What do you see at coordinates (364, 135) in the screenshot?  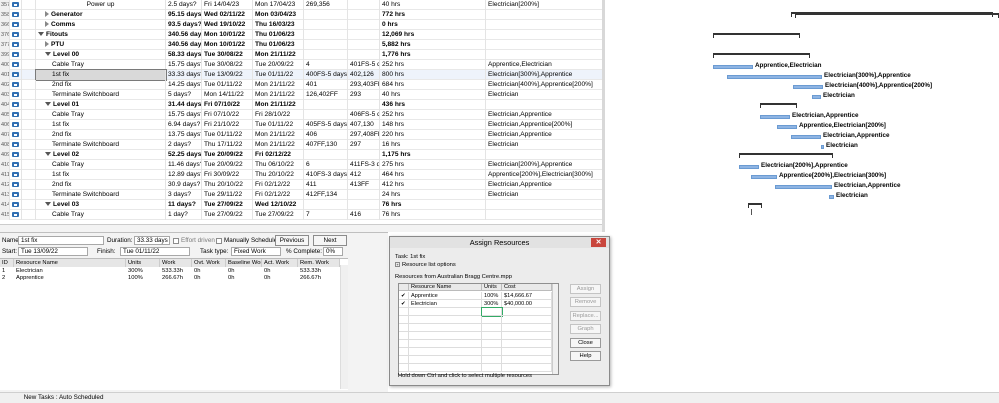 I see `cell-succ: 297,408FF` at bounding box center [364, 135].